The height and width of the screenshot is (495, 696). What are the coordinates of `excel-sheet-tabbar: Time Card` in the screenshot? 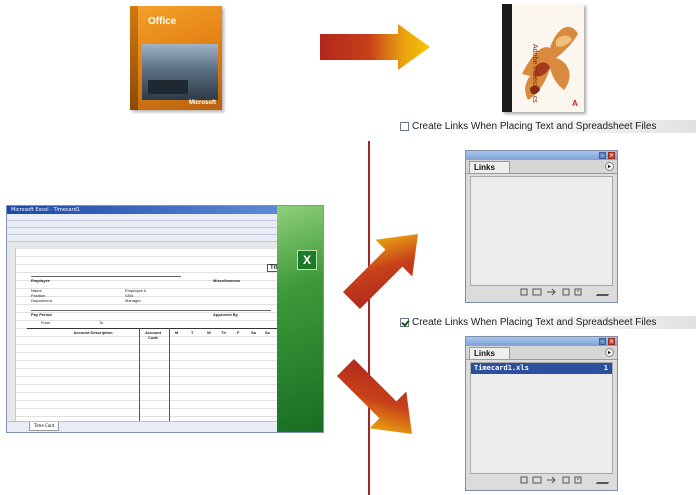 It's located at (142, 426).